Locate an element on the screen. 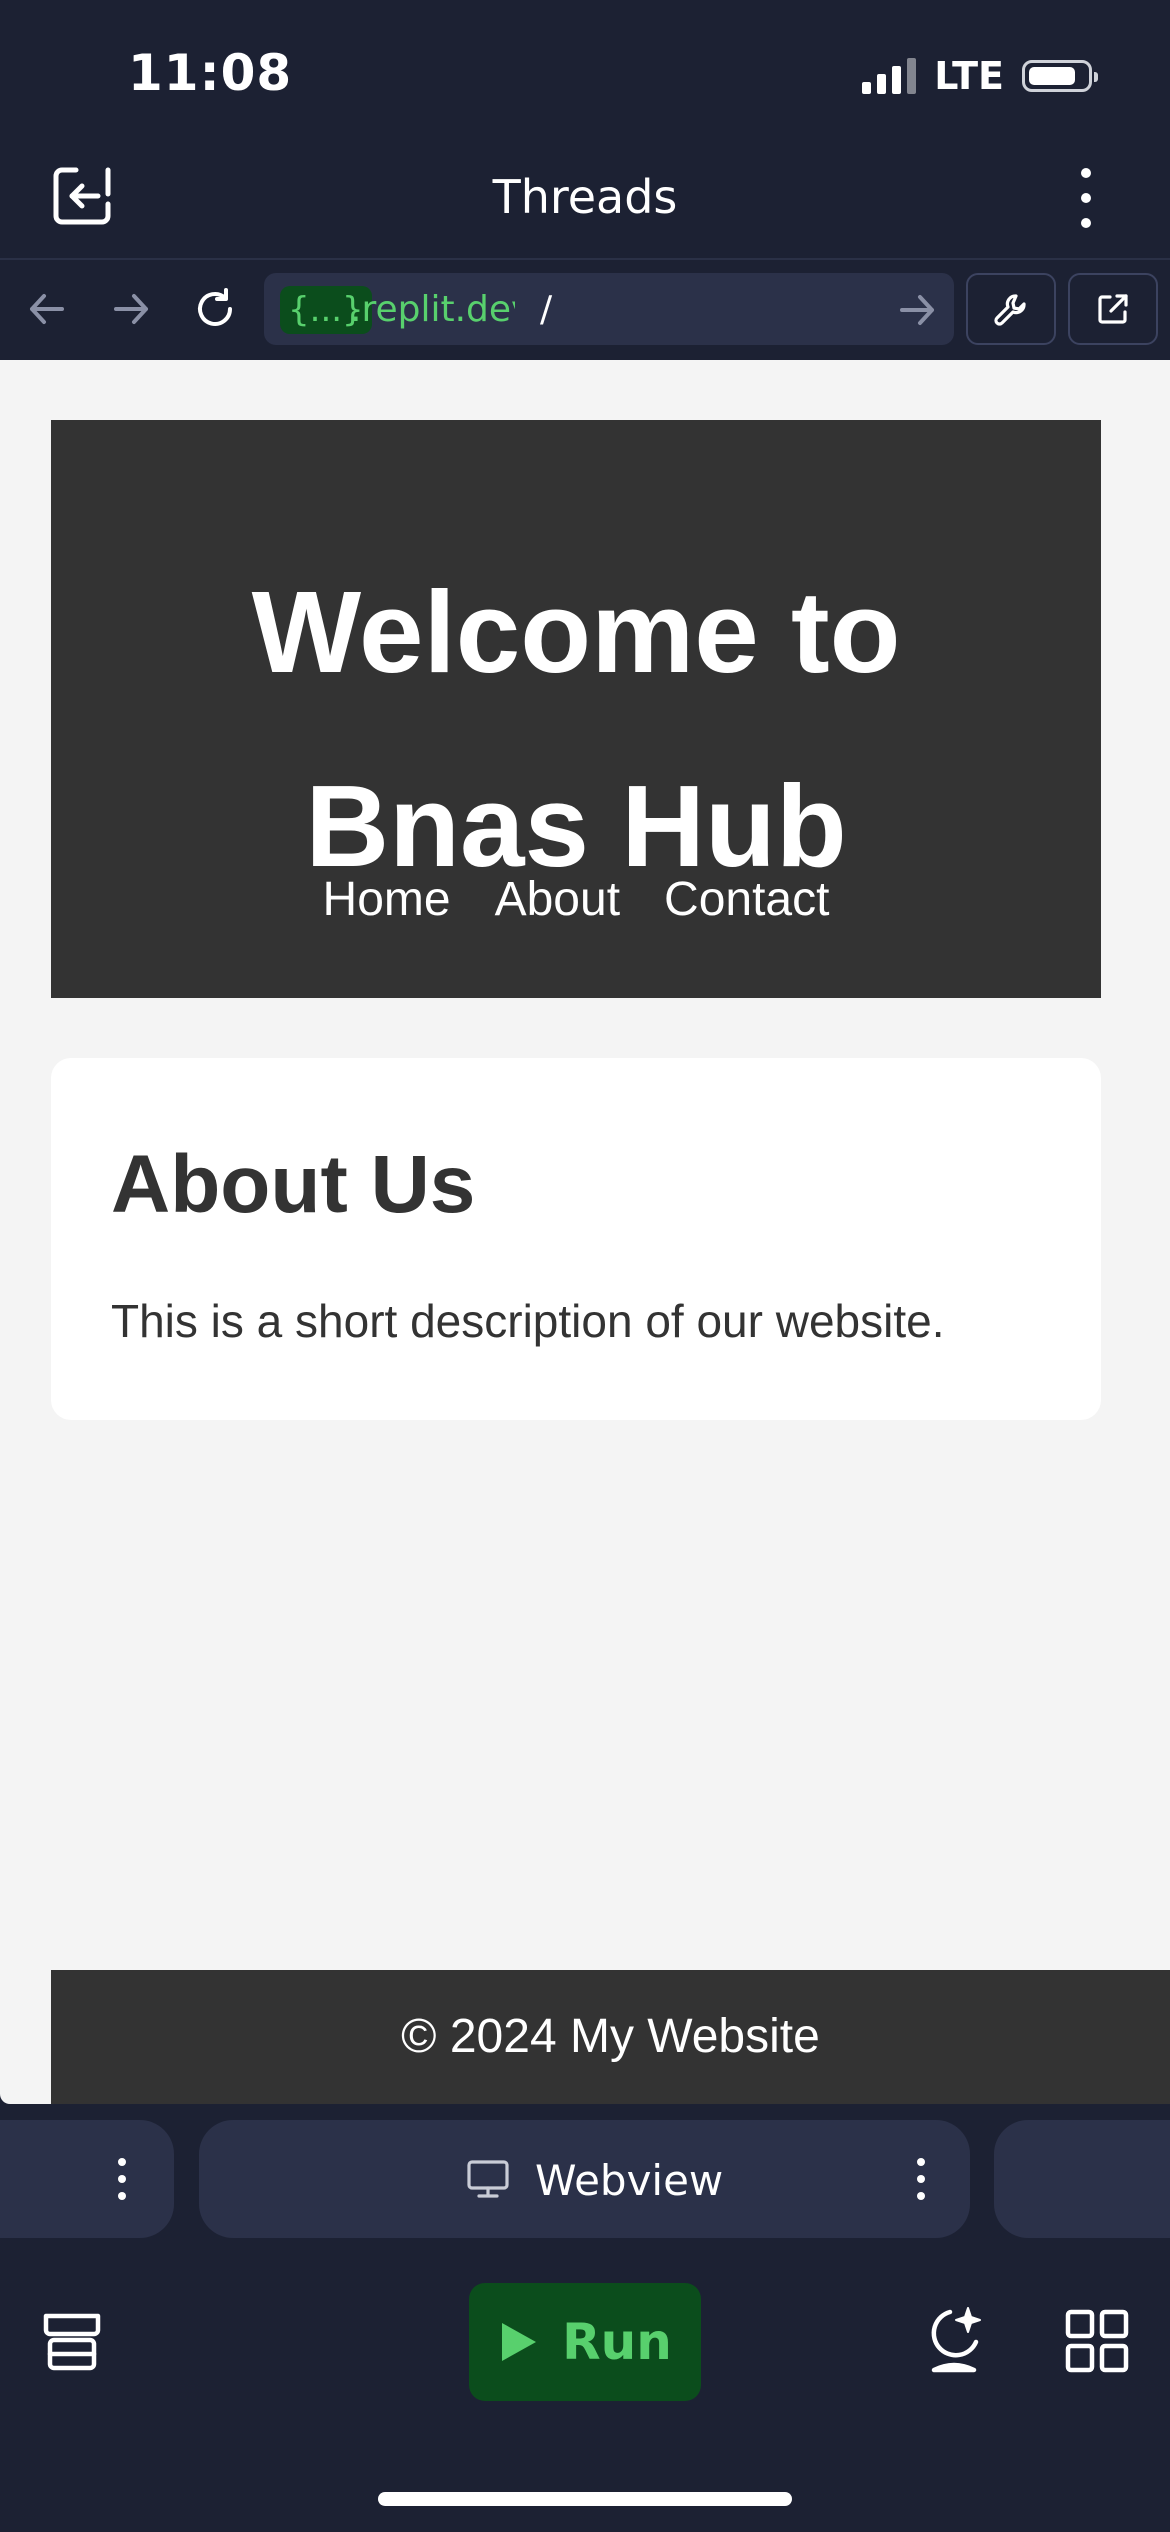  open-external-button is located at coordinates (1113, 309).